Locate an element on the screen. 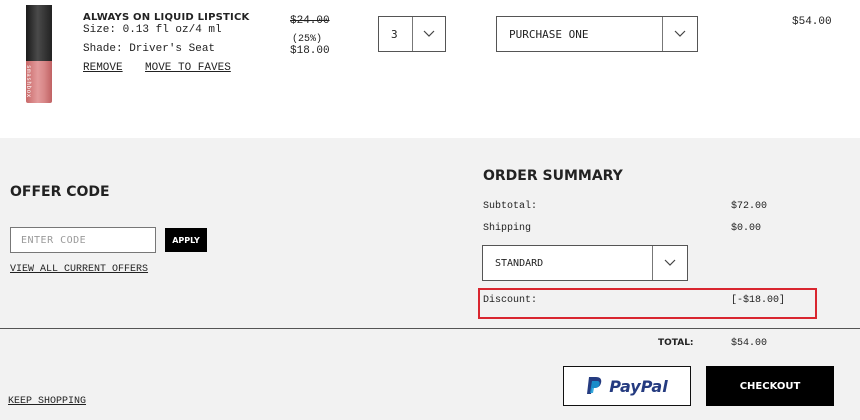 The image size is (860, 420). brand-text: smashbox is located at coordinates (28, 81).